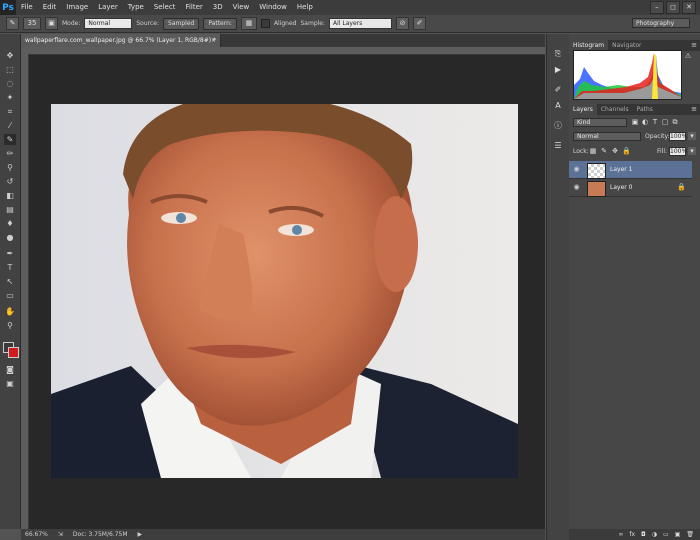 The width and height of the screenshot is (700, 540). What do you see at coordinates (10, 267) in the screenshot?
I see `type-tool-icon: T` at bounding box center [10, 267].